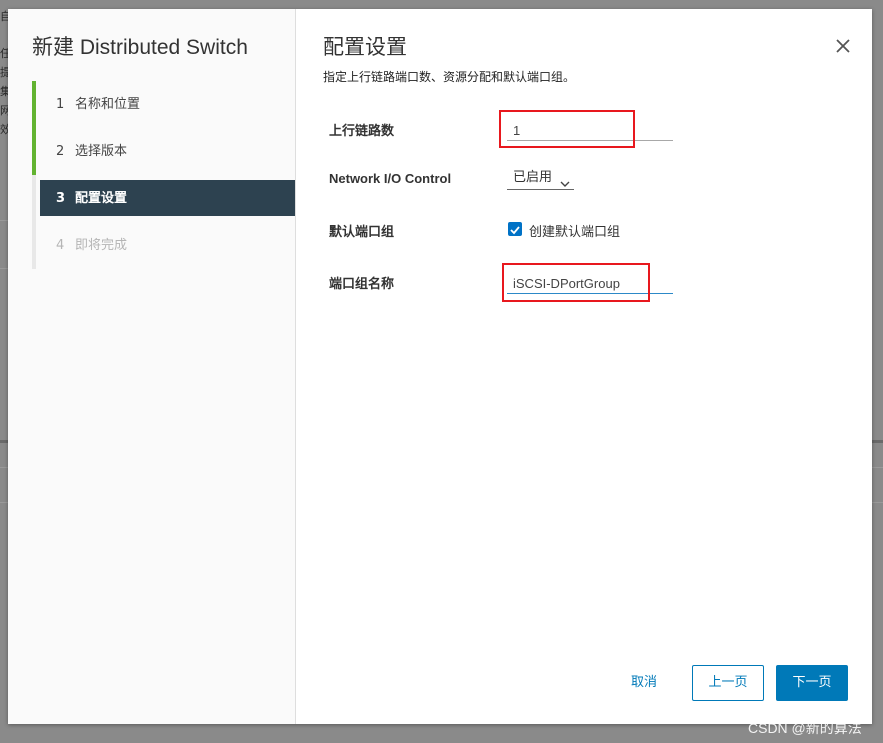 The image size is (883, 743). I want to click on step-number: 3, so click(61, 198).